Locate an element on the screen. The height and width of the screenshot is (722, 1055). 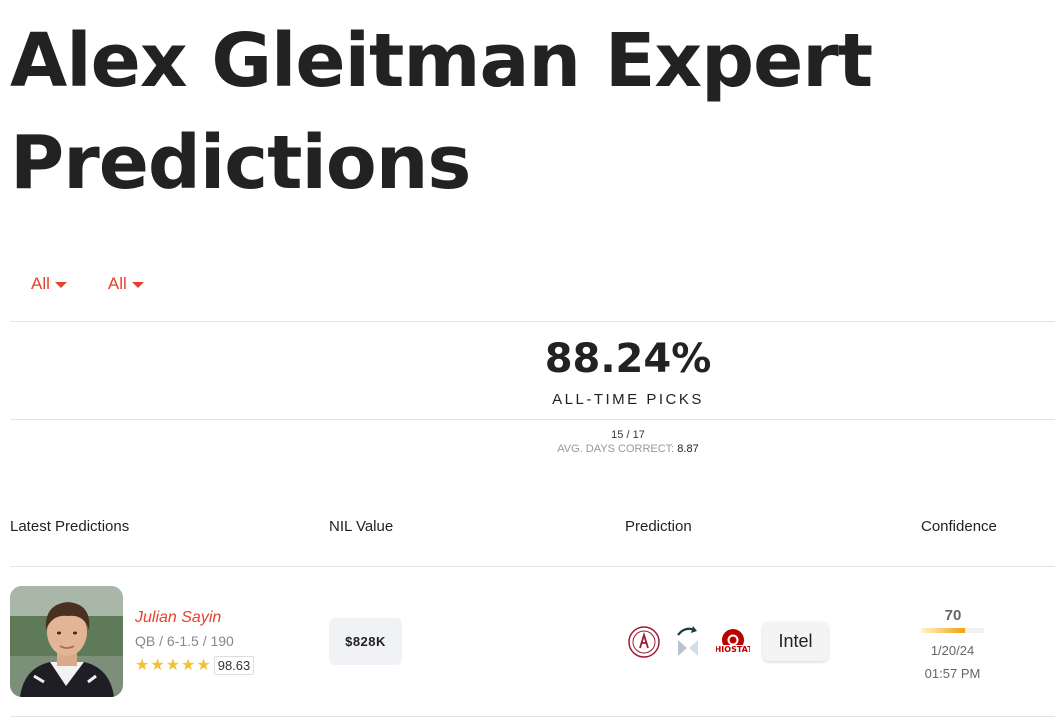
page-title-line-2: Predictions is located at coordinates (240, 163).